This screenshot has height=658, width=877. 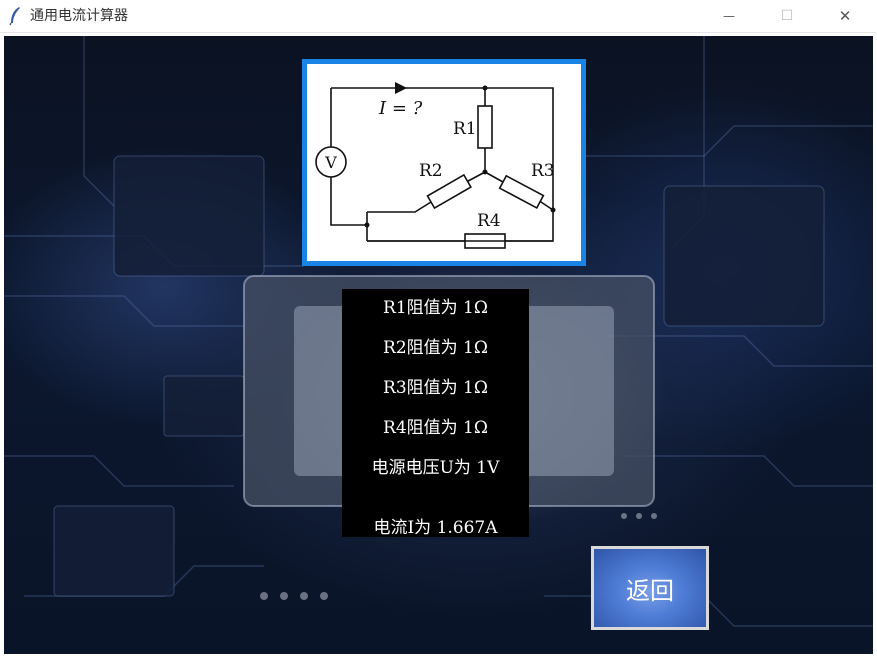 What do you see at coordinates (489, 221) in the screenshot?
I see `r4-label: R4` at bounding box center [489, 221].